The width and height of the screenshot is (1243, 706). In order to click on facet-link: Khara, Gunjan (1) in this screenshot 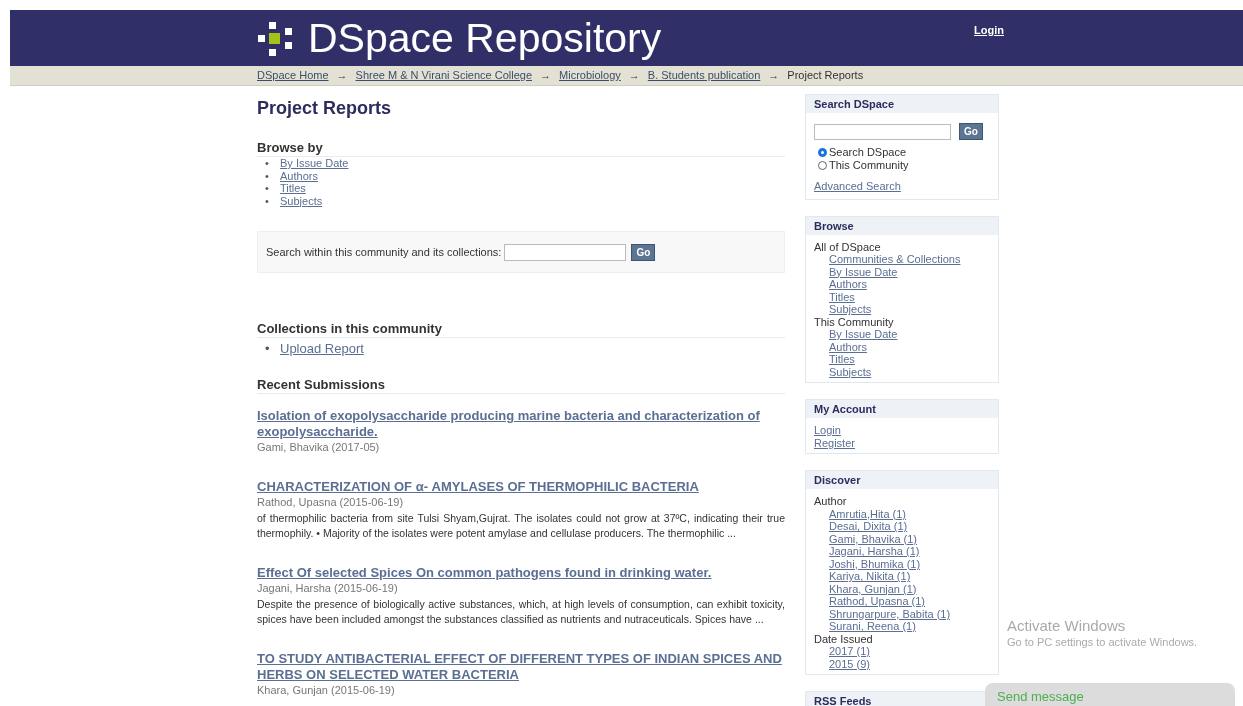, I will do `click(873, 588)`.